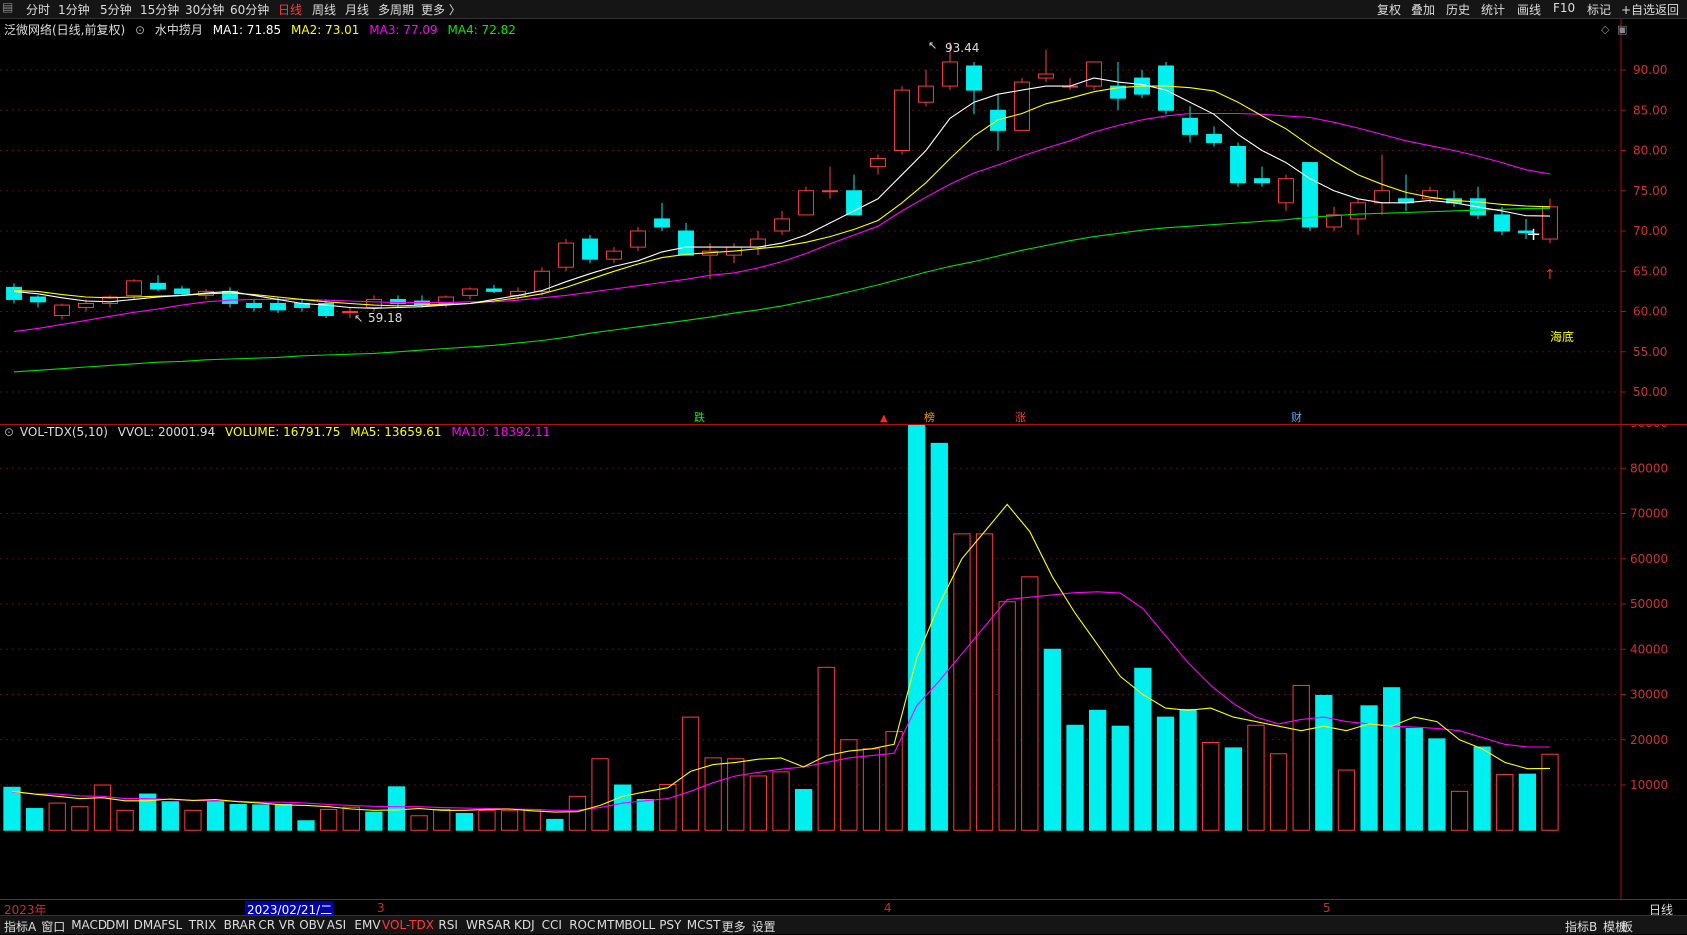 The height and width of the screenshot is (935, 1687). What do you see at coordinates (266, 925) in the screenshot?
I see `indicator-tab-8: CR` at bounding box center [266, 925].